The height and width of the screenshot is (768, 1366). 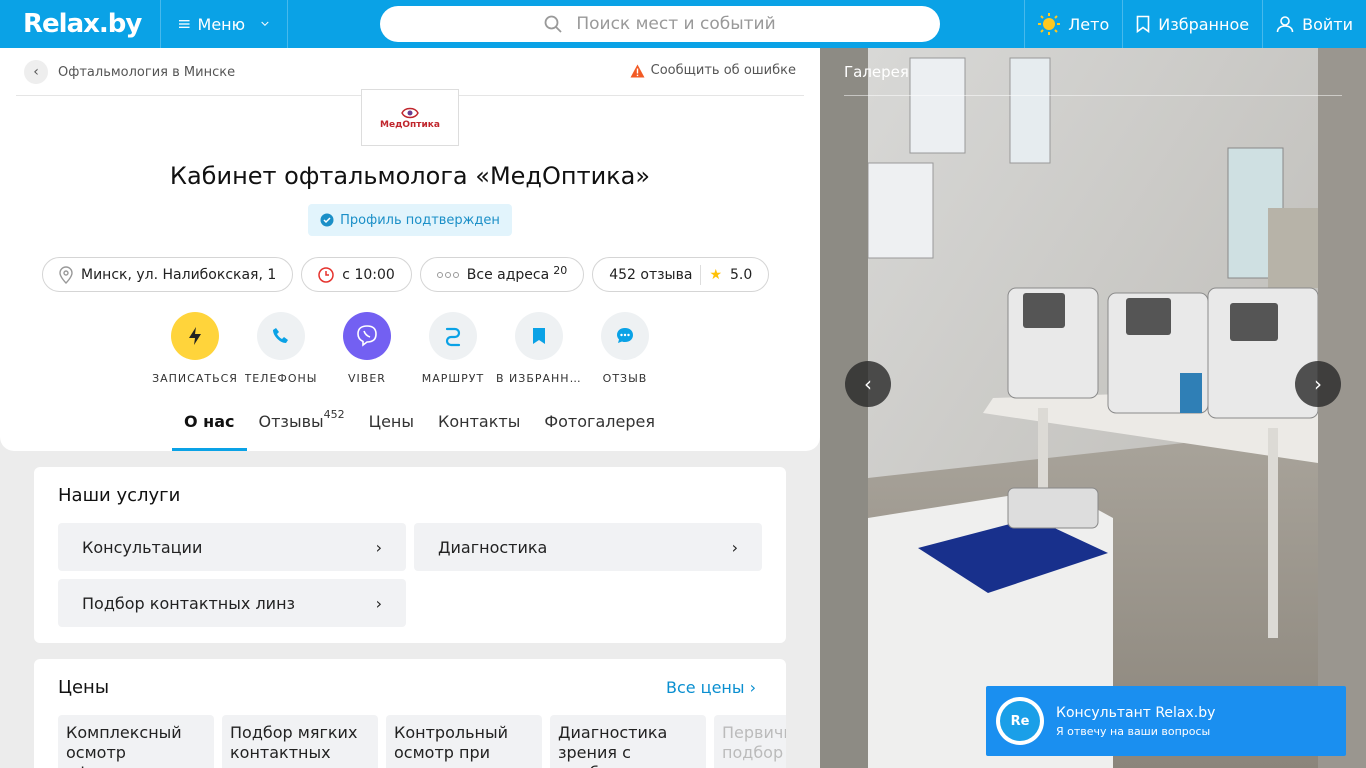 What do you see at coordinates (464, 741) in the screenshot?
I see `price-item: Контрольный осмотр при ношении линз` at bounding box center [464, 741].